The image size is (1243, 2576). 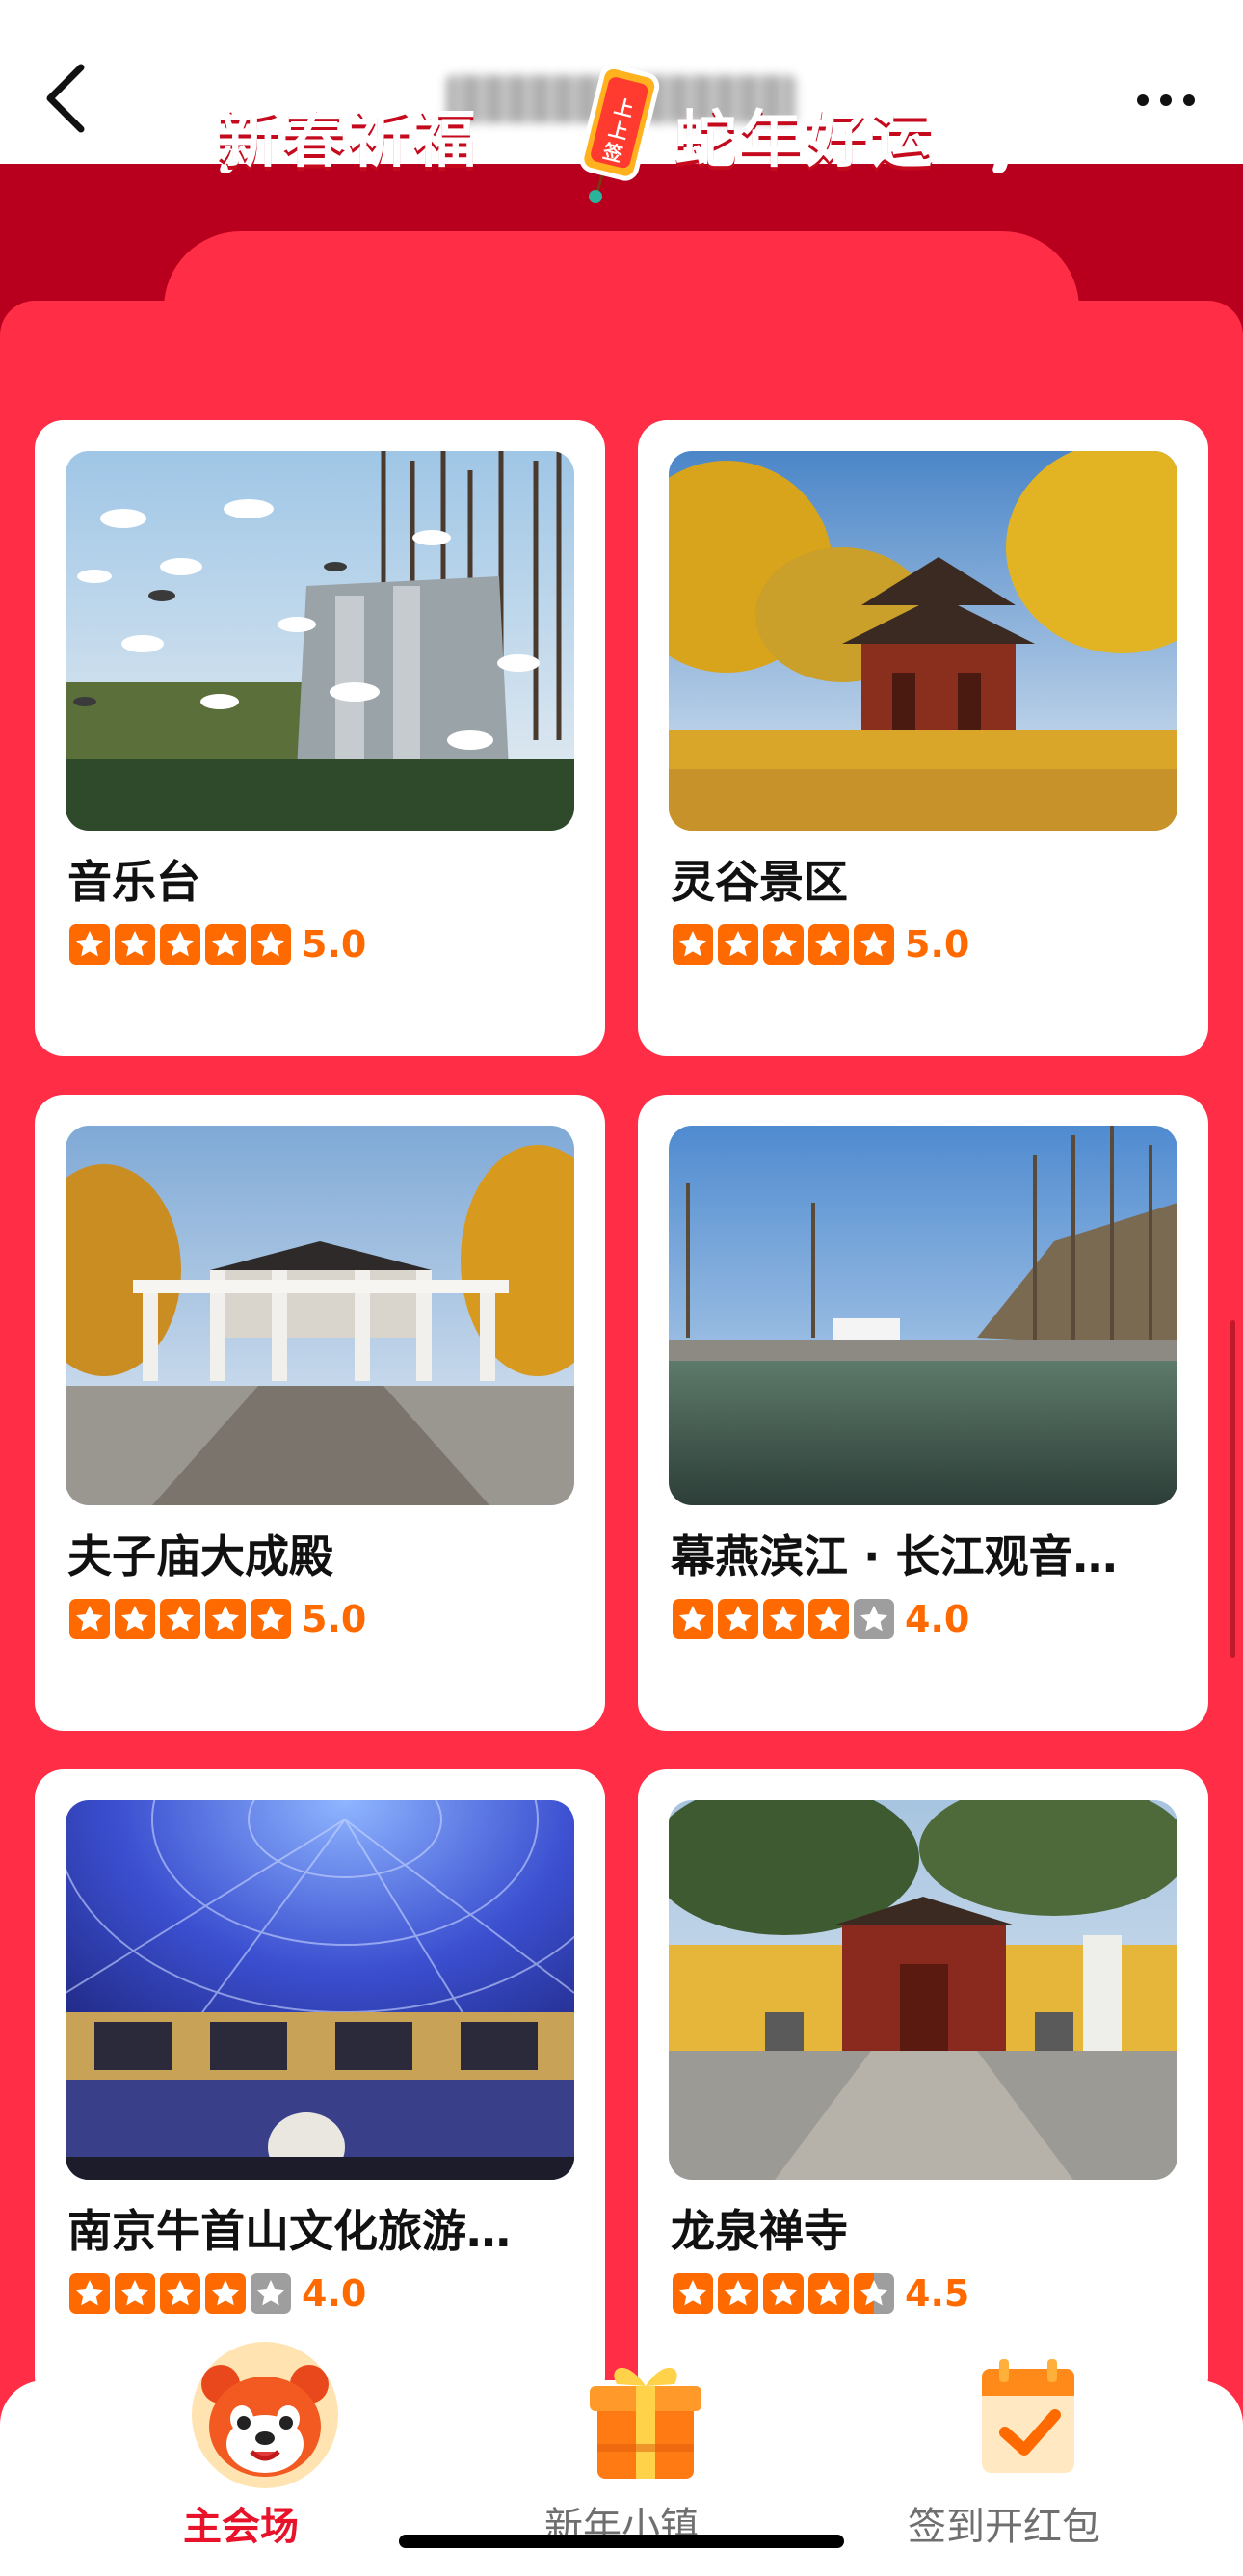 I want to click on attraction-card: 灵谷景区 5.0, so click(x=923, y=738).